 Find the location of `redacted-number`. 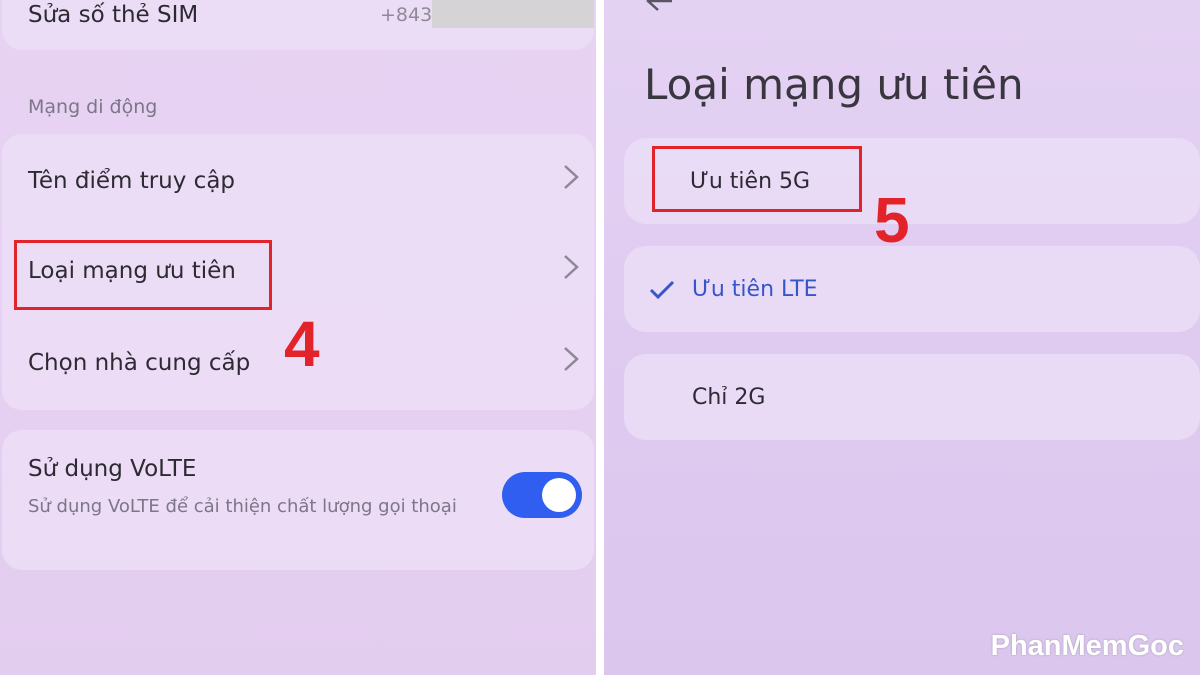

redacted-number is located at coordinates (513, 14).